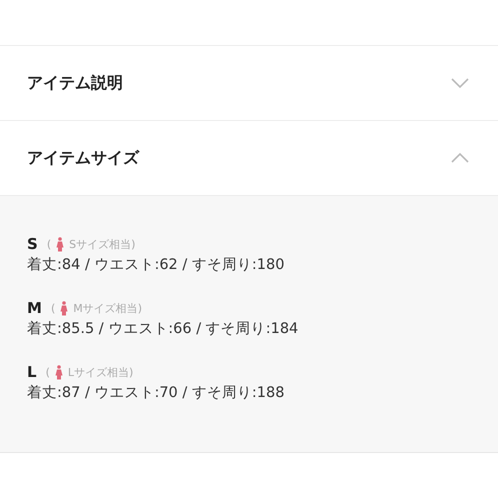 The height and width of the screenshot is (498, 498). I want to click on measurements: 着丈:85.5 / ウエスト:66 / すそ周り:184, so click(162, 329).